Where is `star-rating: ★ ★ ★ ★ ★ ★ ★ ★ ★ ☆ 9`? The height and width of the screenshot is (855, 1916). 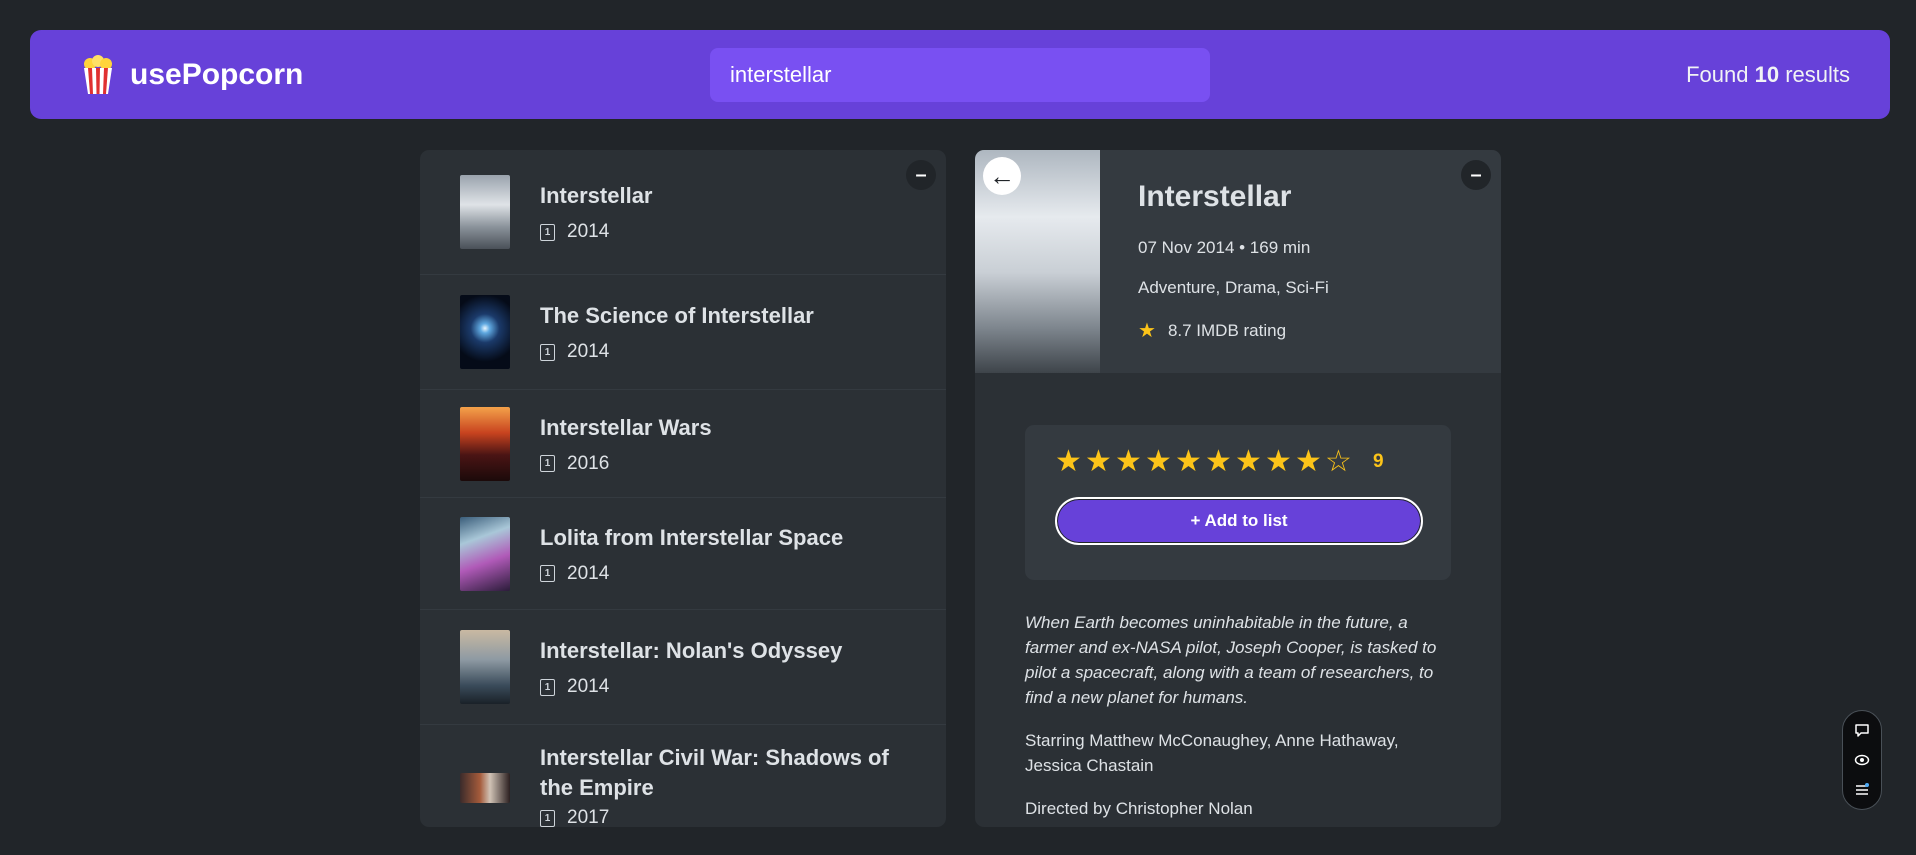
star-rating: ★ ★ ★ ★ ★ ★ ★ ★ ★ ☆ 9 is located at coordinates (1238, 462).